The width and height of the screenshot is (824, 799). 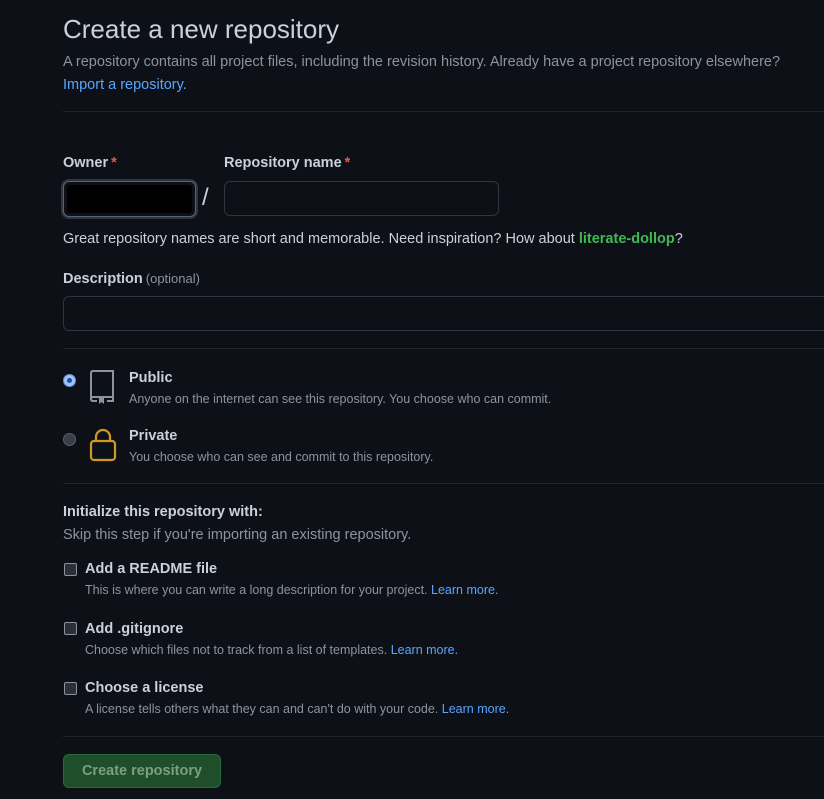 What do you see at coordinates (125, 85) in the screenshot?
I see `import-repository-link: Import a repository.` at bounding box center [125, 85].